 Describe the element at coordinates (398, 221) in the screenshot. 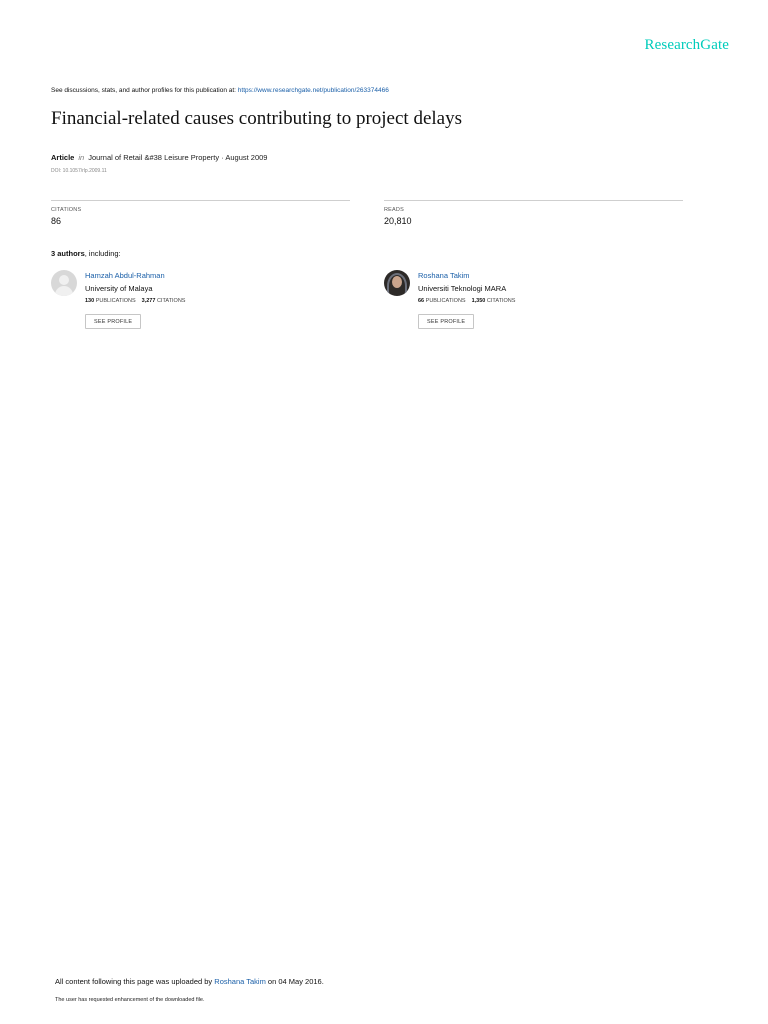

I see `reads-value: 20,810` at that location.